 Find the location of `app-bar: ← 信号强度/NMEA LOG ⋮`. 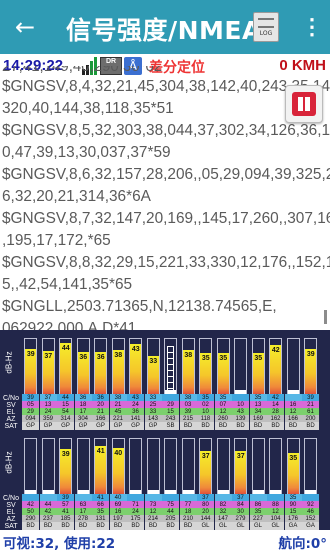

app-bar: ← 信号强度/NMEA LOG ⋮ is located at coordinates (165, 27).